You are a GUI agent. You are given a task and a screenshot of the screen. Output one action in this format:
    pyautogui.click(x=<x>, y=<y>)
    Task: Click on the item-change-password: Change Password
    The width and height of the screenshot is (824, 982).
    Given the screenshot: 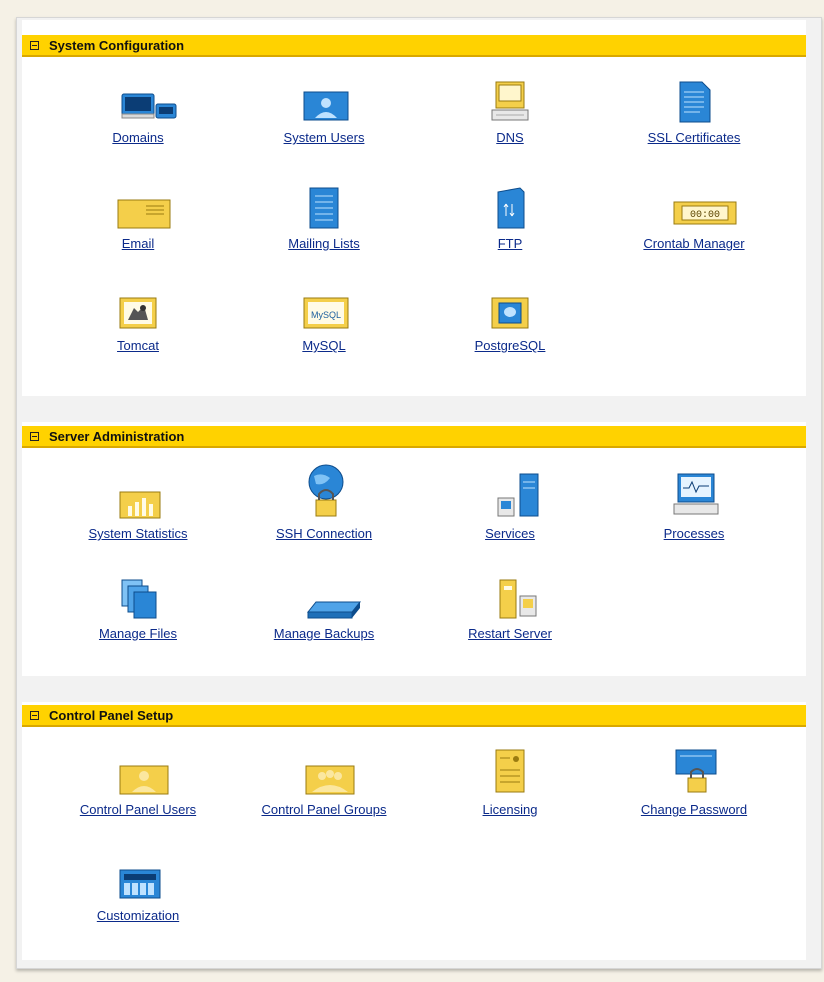 What is the action you would take?
    pyautogui.click(x=694, y=783)
    